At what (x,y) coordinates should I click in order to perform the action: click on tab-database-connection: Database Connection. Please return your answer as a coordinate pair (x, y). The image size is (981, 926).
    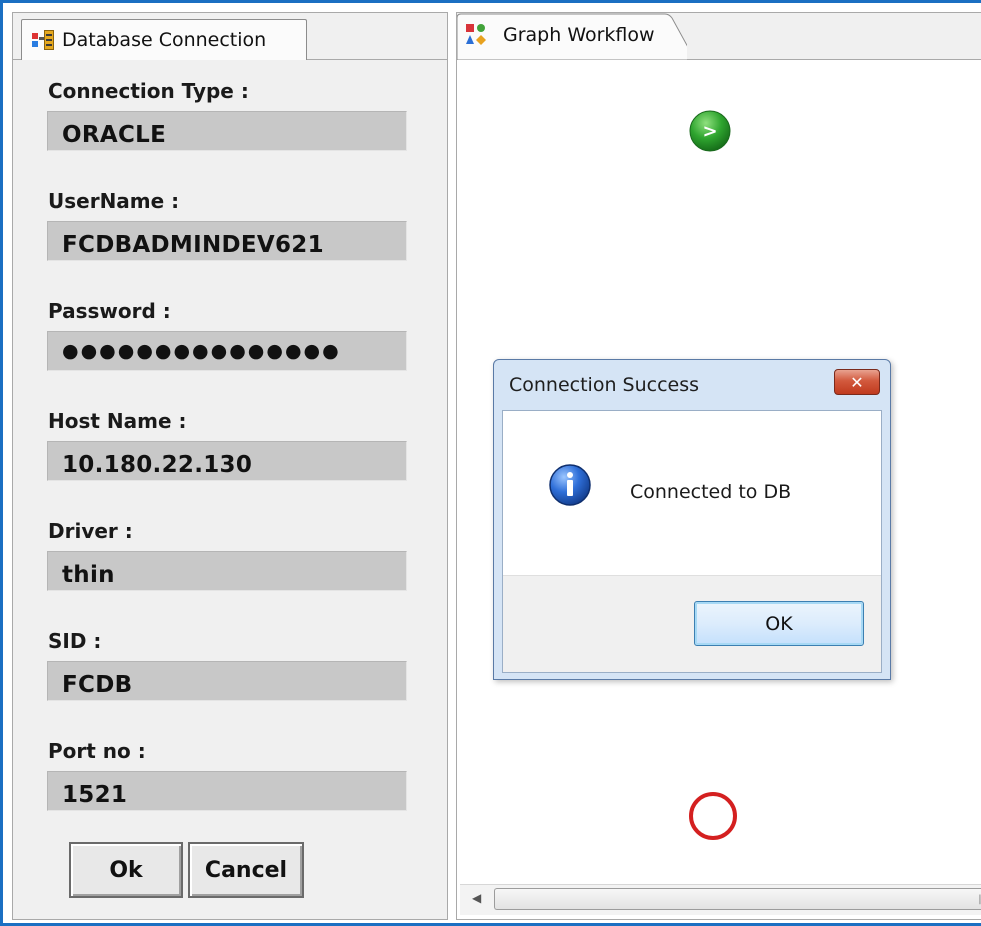
    Looking at the image, I should click on (164, 39).